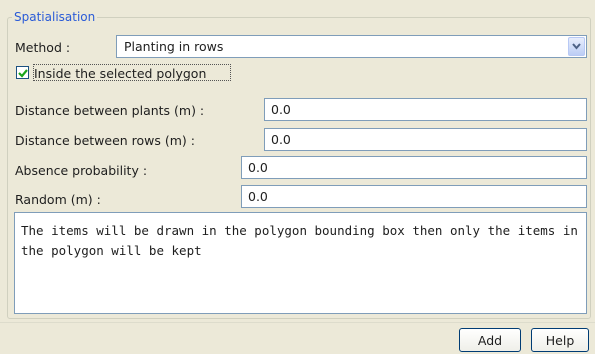 The height and width of the screenshot is (354, 595). Describe the element at coordinates (490, 340) in the screenshot. I see `add-button: Add` at that location.